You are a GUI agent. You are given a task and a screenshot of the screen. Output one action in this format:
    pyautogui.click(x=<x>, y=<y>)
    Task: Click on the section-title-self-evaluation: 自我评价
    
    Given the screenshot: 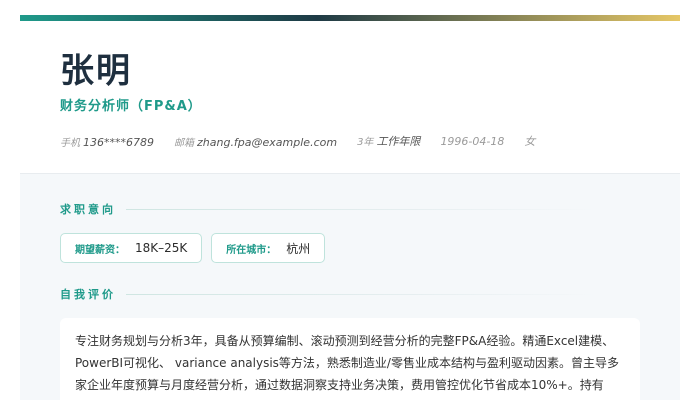 What is the action you would take?
    pyautogui.click(x=88, y=294)
    